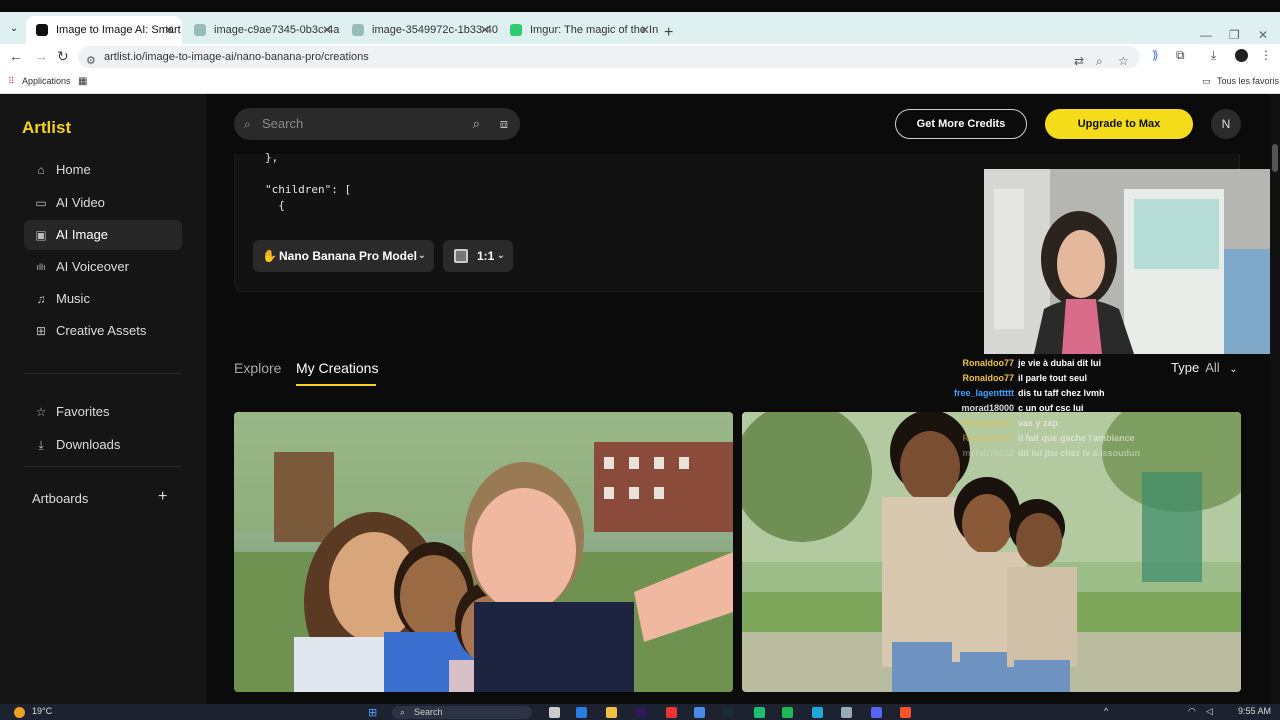  Describe the element at coordinates (14, 29) in the screenshot. I see `tab-list-dropdown-icon: ⌄` at that location.